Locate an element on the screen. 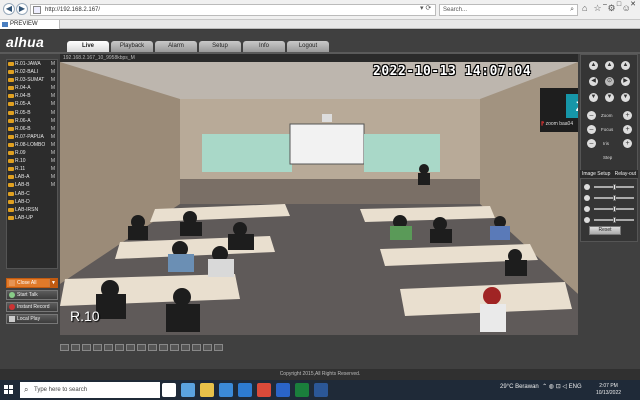  taskbar-clock: 2:07 PM 10/13/2022 is located at coordinates (608, 390).